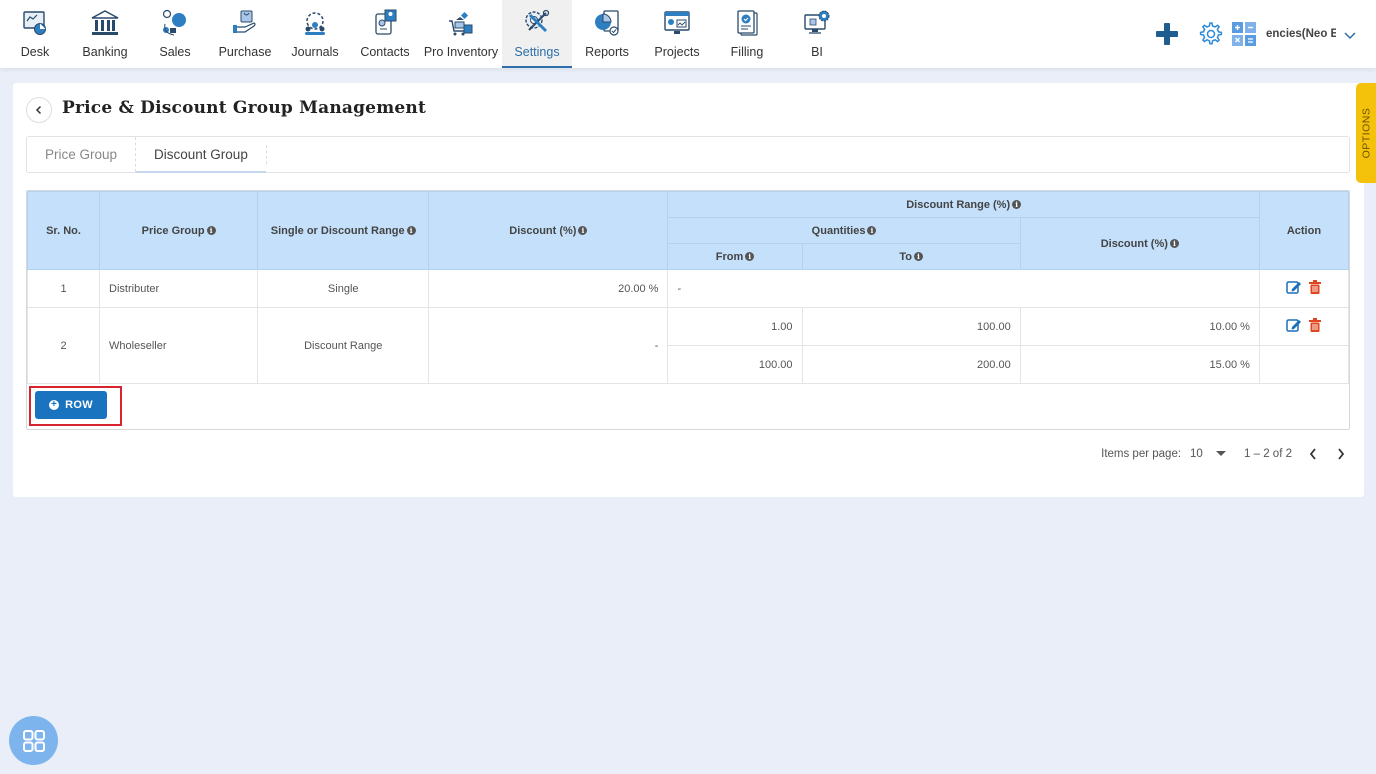 This screenshot has height=774, width=1376. Describe the element at coordinates (1366, 133) in the screenshot. I see `options-side-tab: OPTIONS` at that location.